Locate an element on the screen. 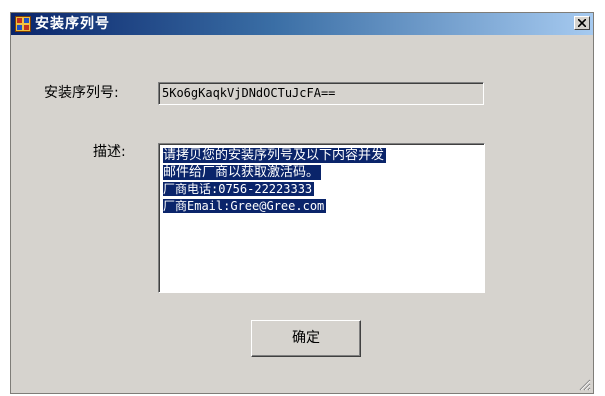 The width and height of the screenshot is (605, 396). application-icon is located at coordinates (23, 24).